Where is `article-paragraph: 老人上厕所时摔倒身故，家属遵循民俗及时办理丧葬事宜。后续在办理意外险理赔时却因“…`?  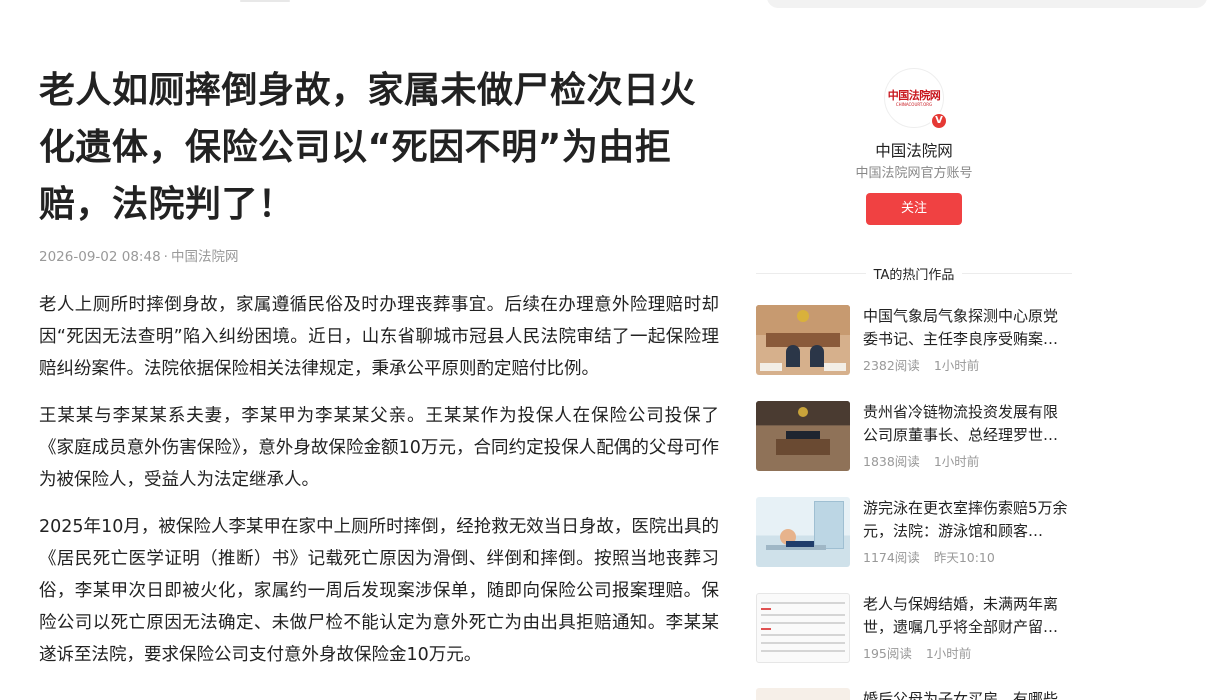
article-paragraph: 老人上厕所时摔倒身故，家属遵循民俗及时办理丧葬事宜。后续在办理意外险理赔时却因“… is located at coordinates (379, 337).